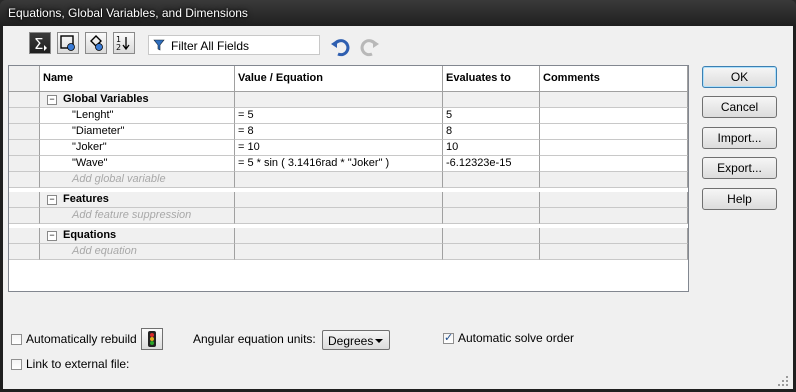 Image resolution: width=796 pixels, height=392 pixels. What do you see at coordinates (78, 364) in the screenshot?
I see `link-external-label: Link to external file:` at bounding box center [78, 364].